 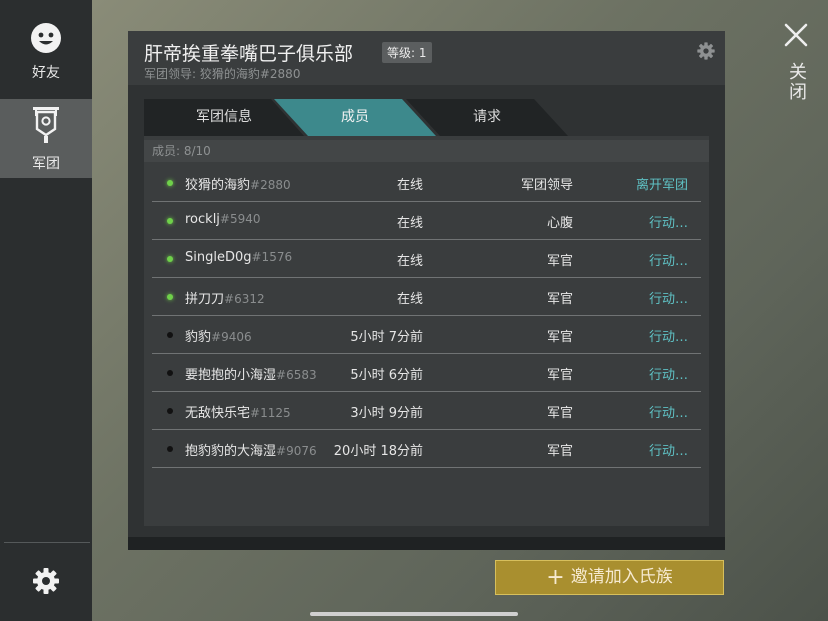 I want to click on member-status: 5小时 6分前, so click(x=386, y=375).